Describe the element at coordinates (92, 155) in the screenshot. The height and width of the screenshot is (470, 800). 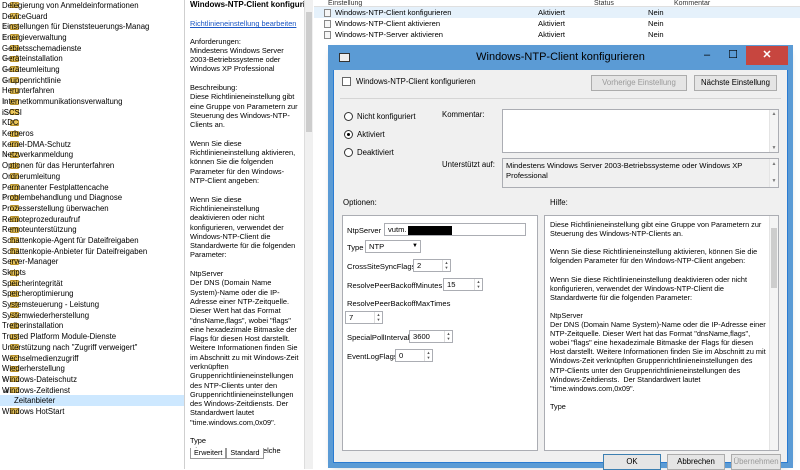
I see `tree-item: ▷ Netzwerkanmeldung` at that location.